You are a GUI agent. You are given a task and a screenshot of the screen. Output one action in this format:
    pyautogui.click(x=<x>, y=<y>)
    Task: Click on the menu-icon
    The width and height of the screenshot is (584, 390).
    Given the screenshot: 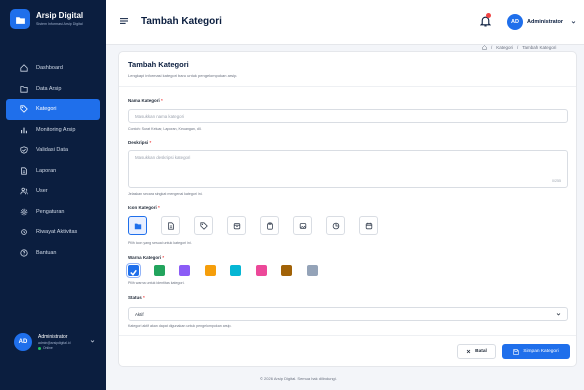 What is the action you would take?
    pyautogui.click(x=124, y=21)
    